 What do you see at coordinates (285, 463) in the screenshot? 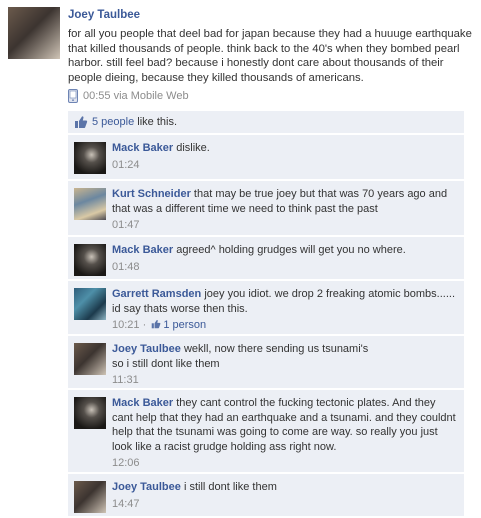
I see `comment-time: 12:06` at bounding box center [285, 463].